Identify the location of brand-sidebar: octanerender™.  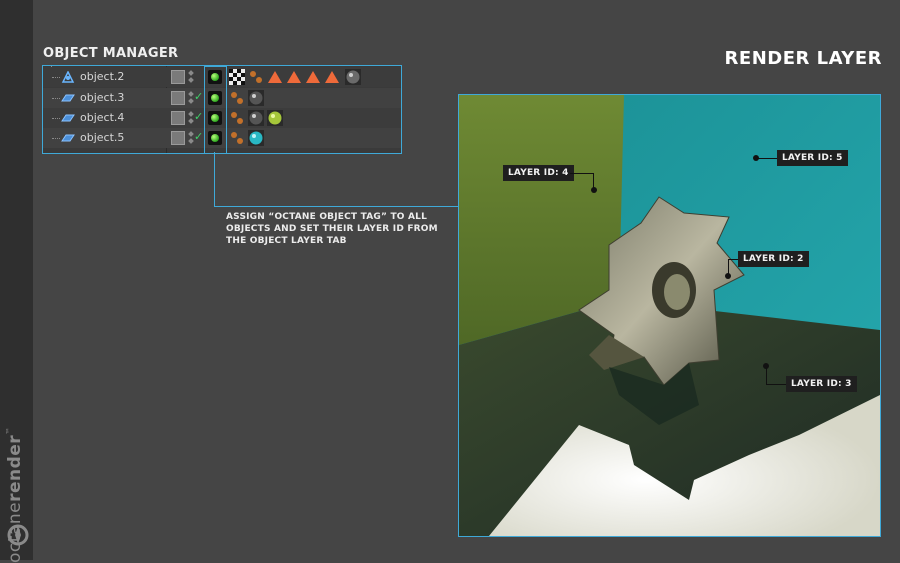
(16, 281).